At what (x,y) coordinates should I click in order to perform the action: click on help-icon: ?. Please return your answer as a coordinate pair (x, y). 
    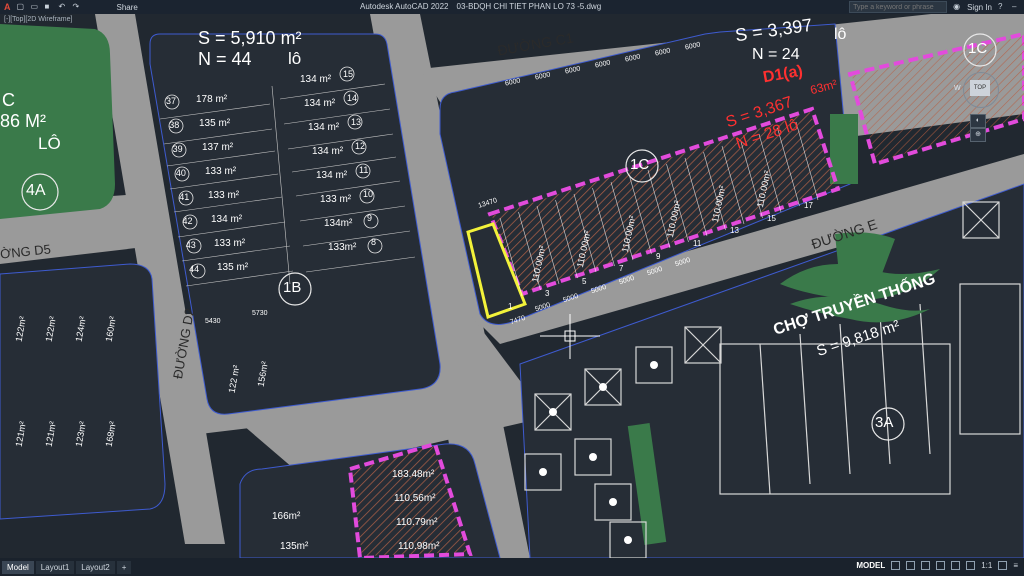
    Looking at the image, I should click on (1002, 7).